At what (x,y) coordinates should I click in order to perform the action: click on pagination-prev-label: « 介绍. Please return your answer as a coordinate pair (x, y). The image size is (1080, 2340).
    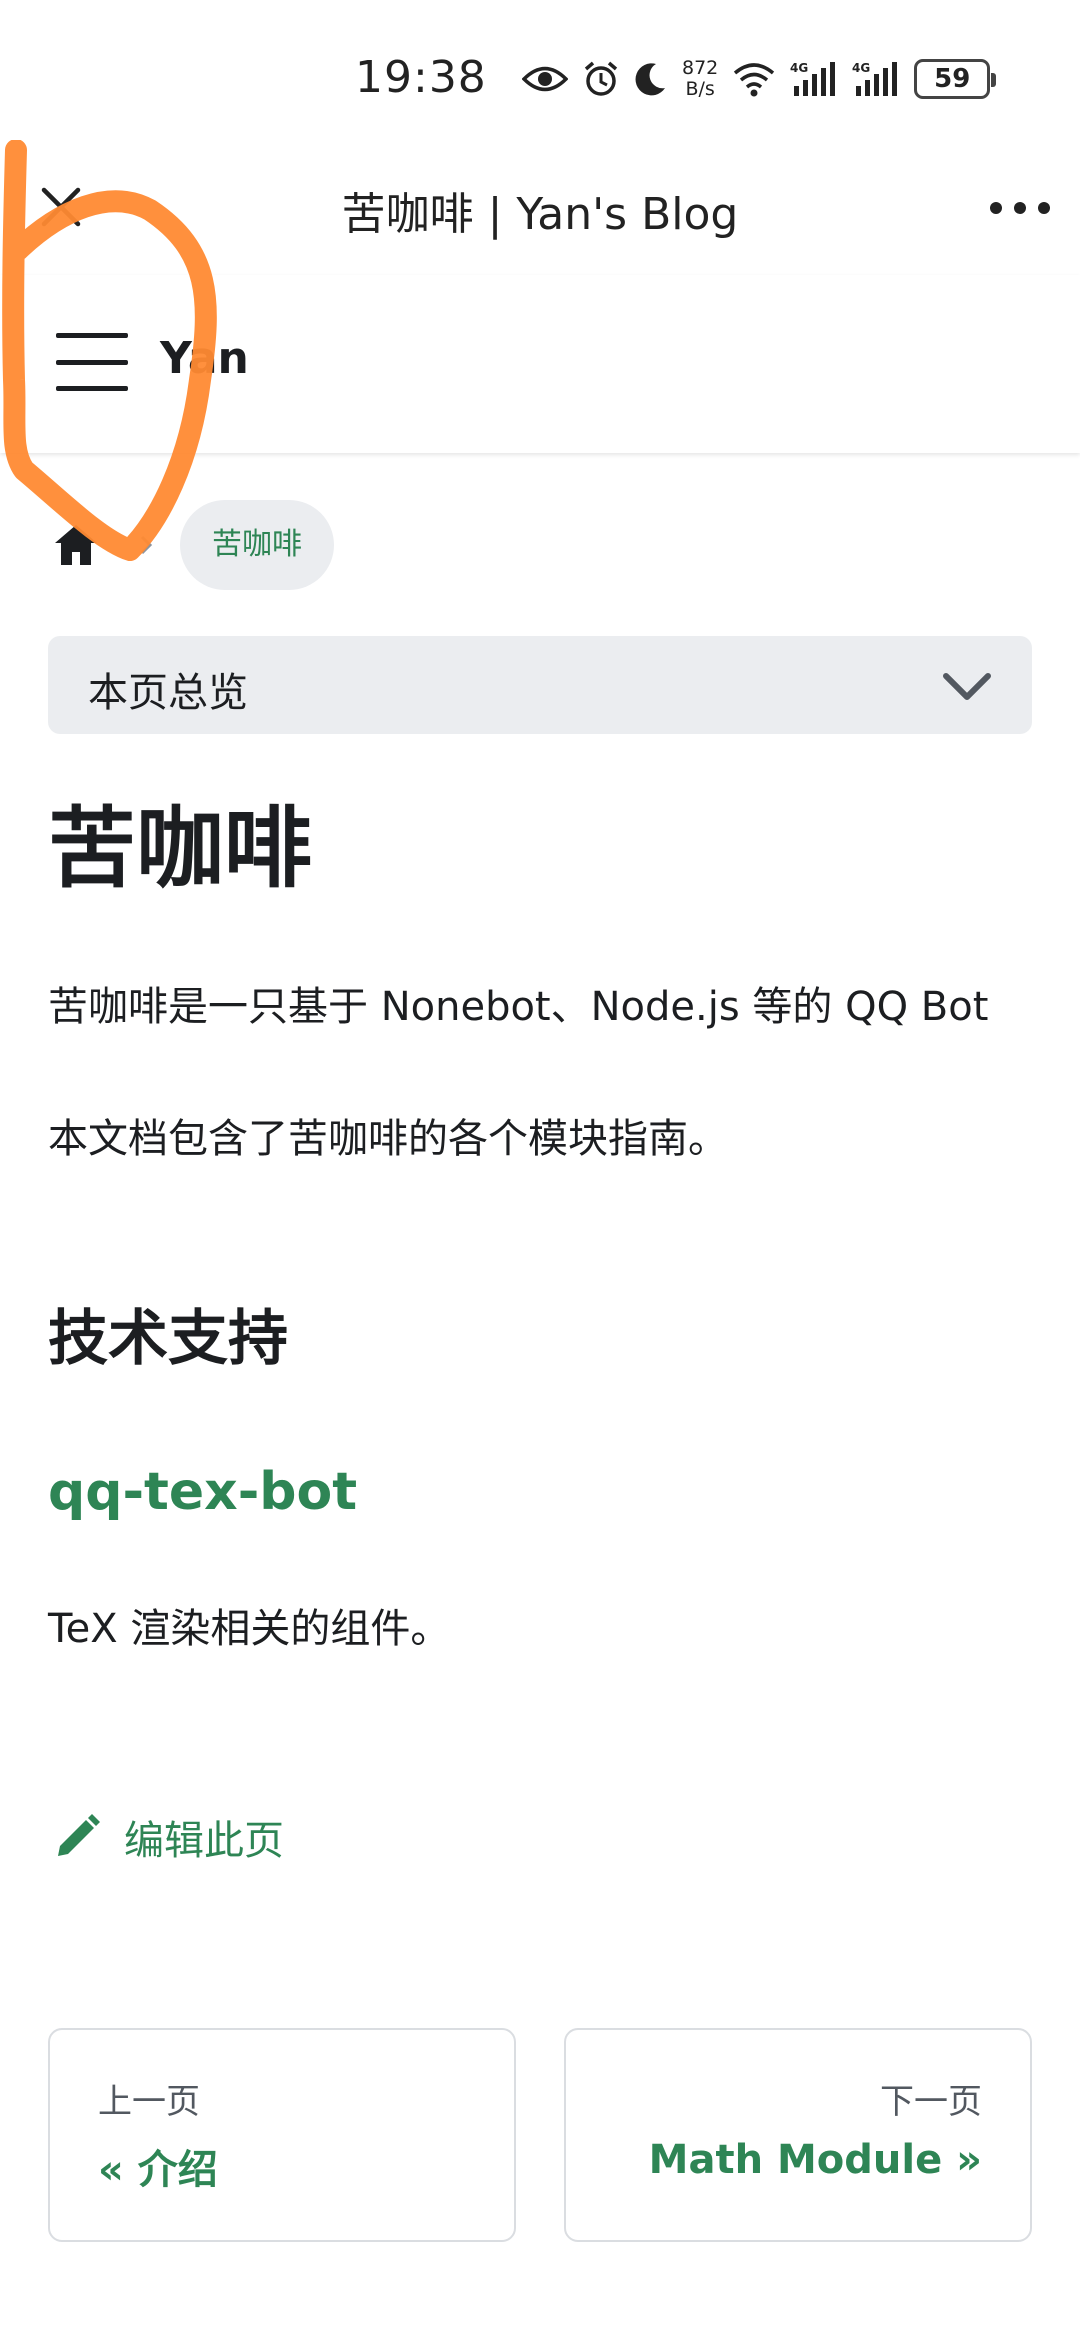
    Looking at the image, I should click on (158, 2170).